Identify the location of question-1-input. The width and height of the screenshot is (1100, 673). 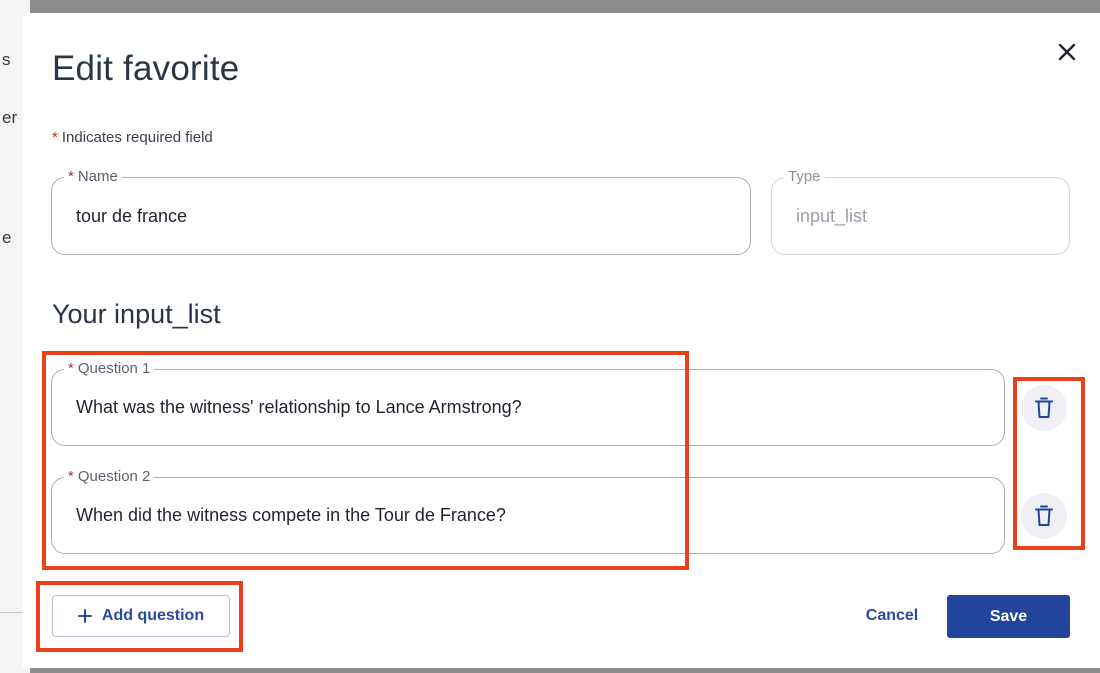
(532, 407).